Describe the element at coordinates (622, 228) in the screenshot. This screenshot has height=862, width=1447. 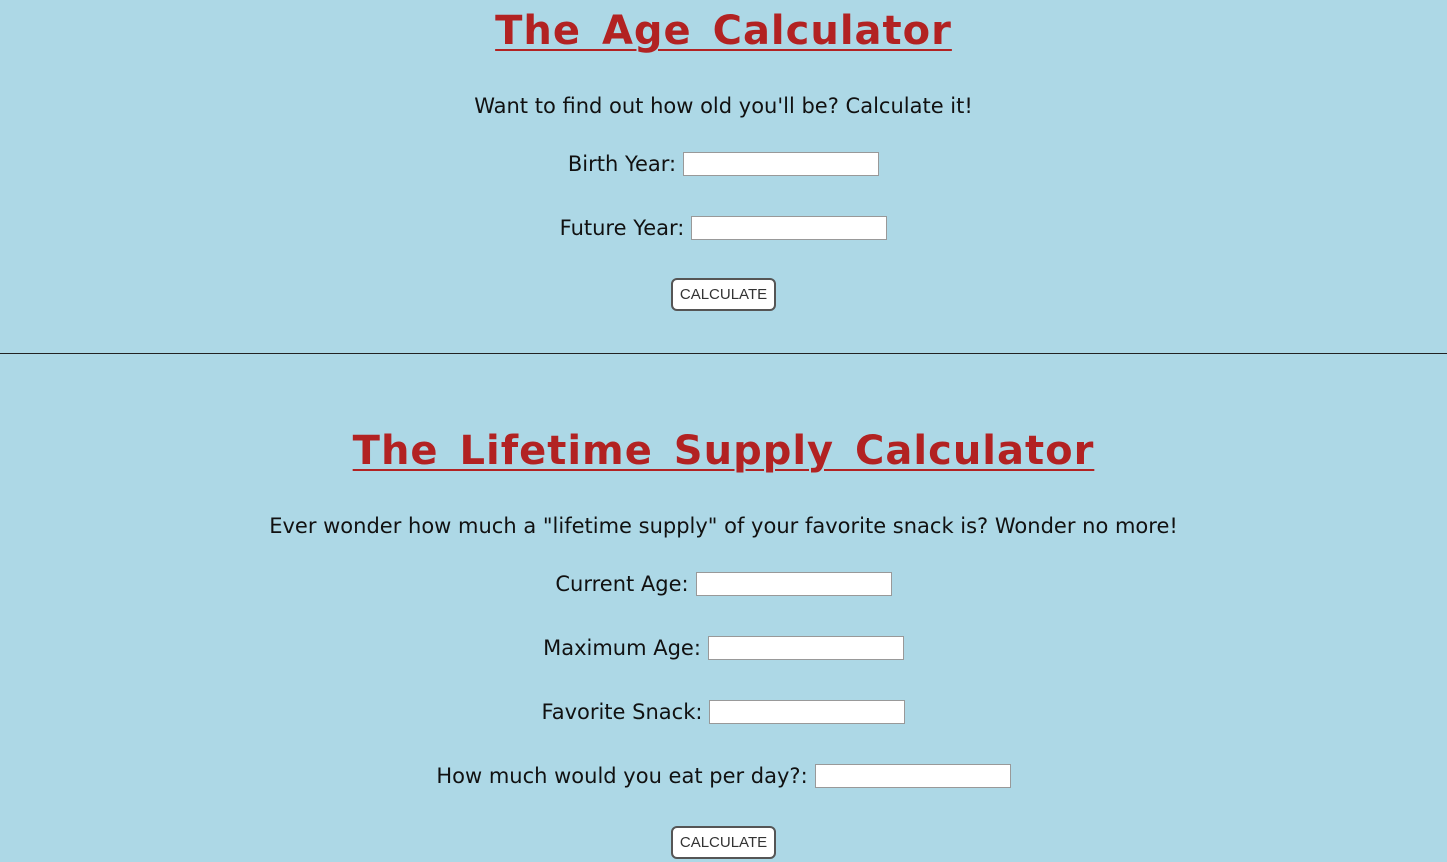
I see `future-year-label: Future Year:` at that location.